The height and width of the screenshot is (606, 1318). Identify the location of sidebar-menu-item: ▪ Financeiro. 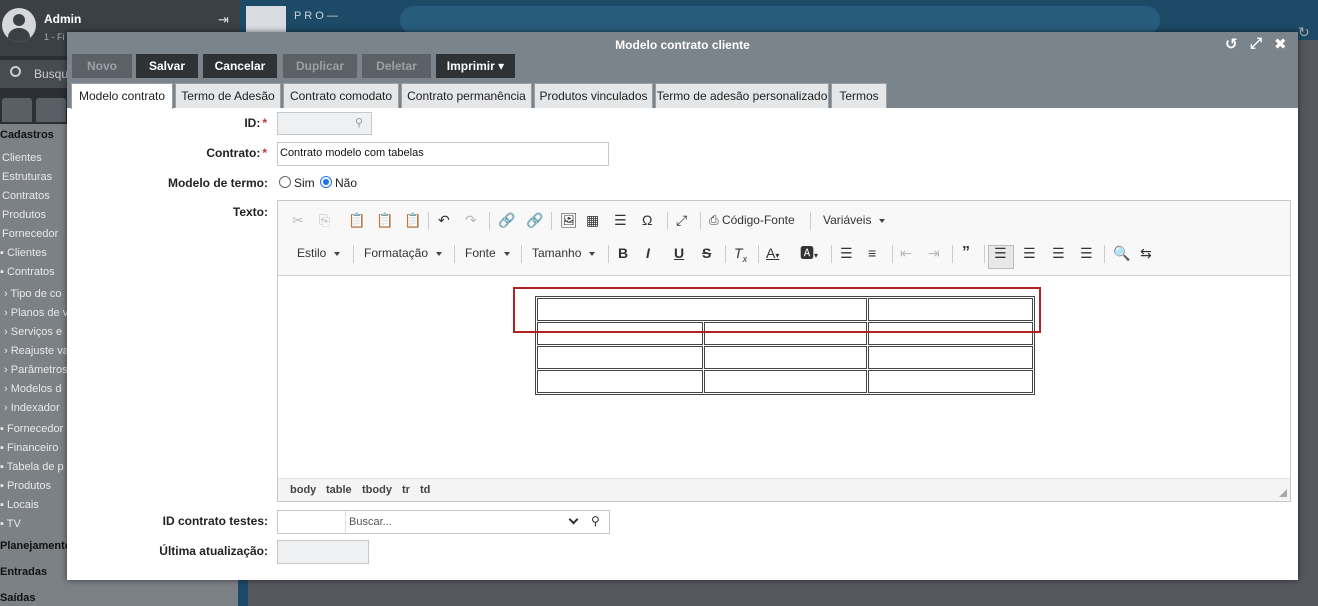
(29, 448).